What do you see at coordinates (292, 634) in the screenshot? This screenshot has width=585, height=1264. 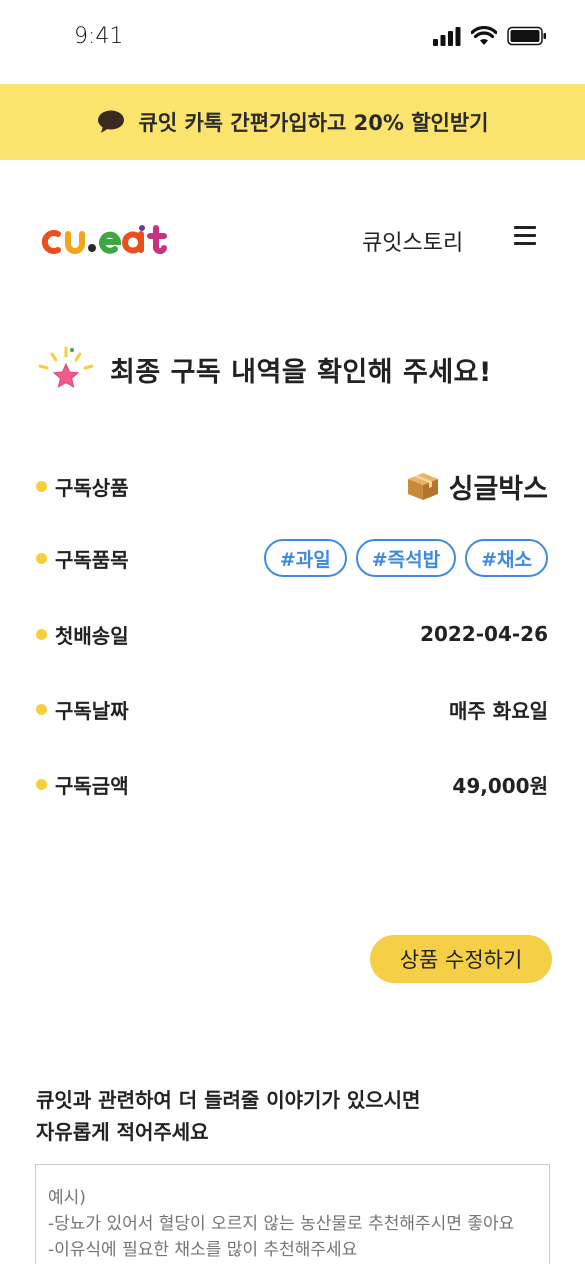 I see `detail-row-first-delivery: 첫배송일 2022-04-26` at bounding box center [292, 634].